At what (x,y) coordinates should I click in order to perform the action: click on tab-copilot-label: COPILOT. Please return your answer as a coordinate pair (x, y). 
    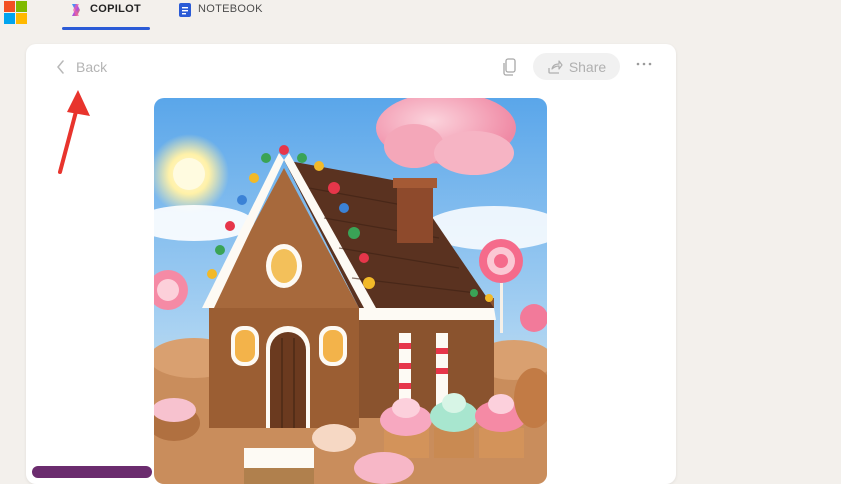
    Looking at the image, I should click on (115, 9).